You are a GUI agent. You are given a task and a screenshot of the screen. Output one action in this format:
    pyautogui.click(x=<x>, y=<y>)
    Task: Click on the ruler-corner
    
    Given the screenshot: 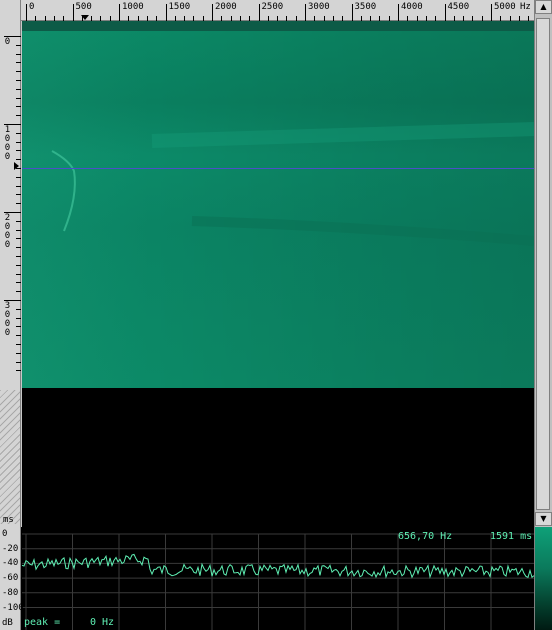 What is the action you would take?
    pyautogui.click(x=10, y=10)
    